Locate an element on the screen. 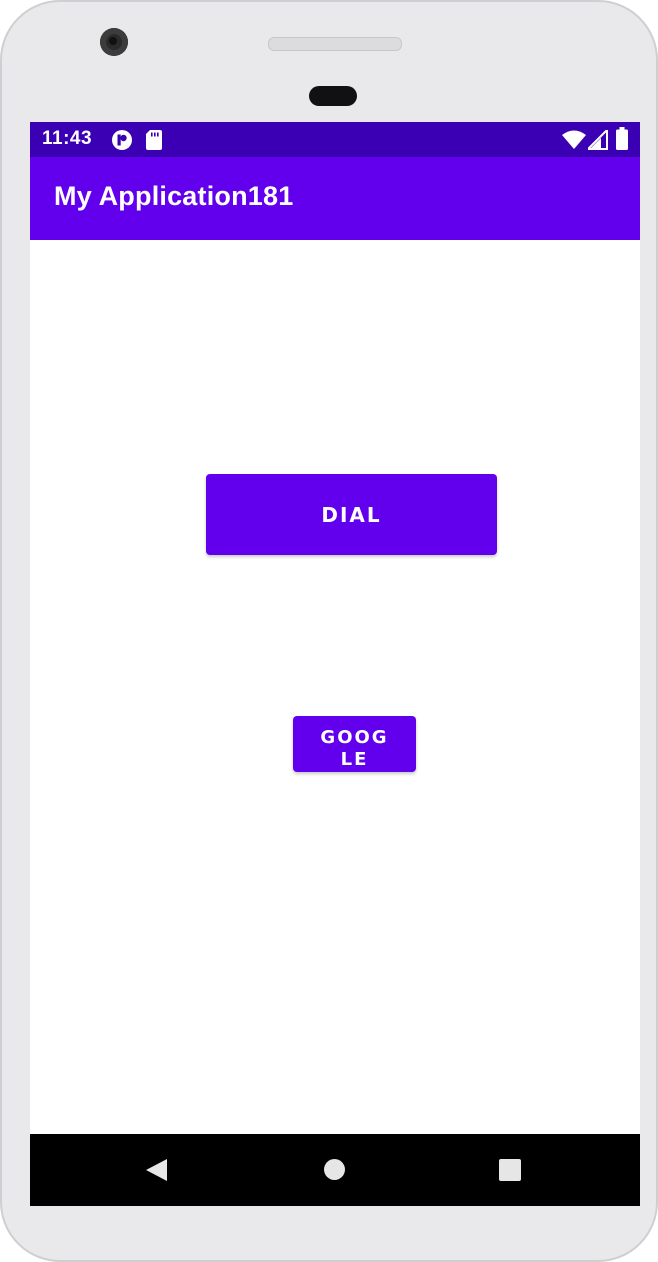  wifi-icon is located at coordinates (574, 142).